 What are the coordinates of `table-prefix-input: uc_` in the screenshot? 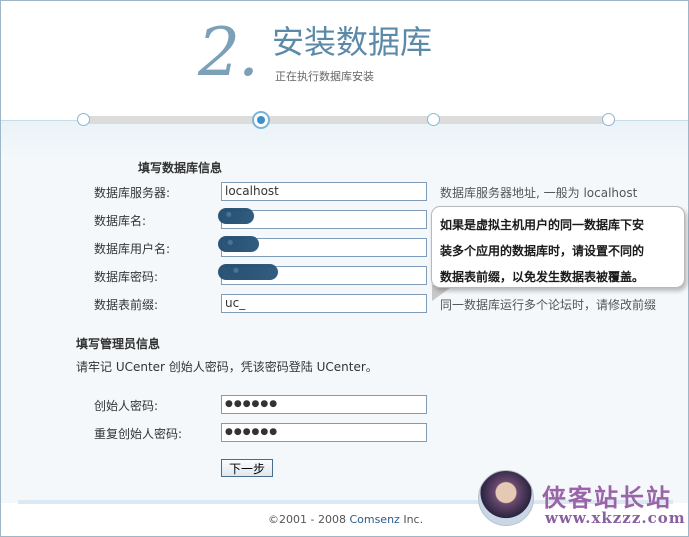 It's located at (324, 303).